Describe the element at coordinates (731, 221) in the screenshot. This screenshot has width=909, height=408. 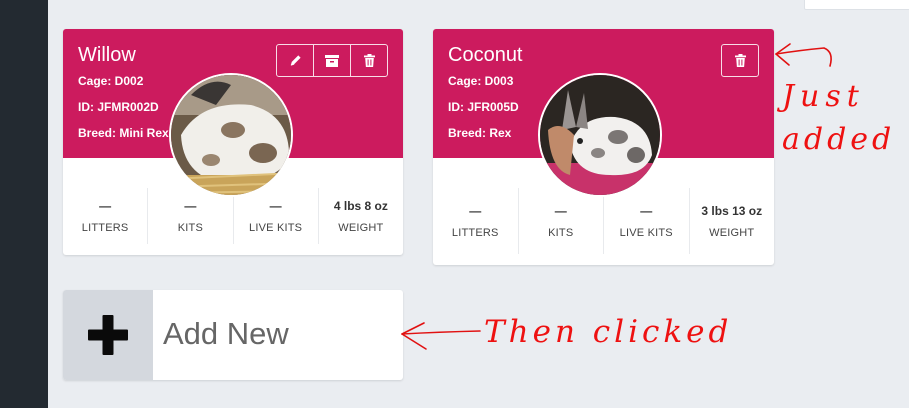
I see `stat-weight: 3 lbs 13 oz WEIGHT` at that location.